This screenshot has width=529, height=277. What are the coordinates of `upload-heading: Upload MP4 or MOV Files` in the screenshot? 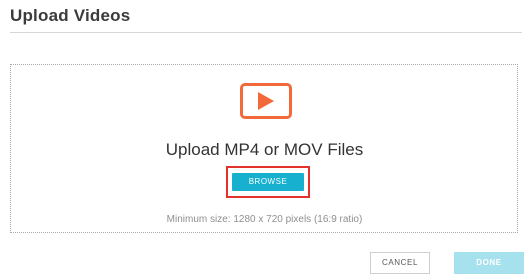 It's located at (264, 149).